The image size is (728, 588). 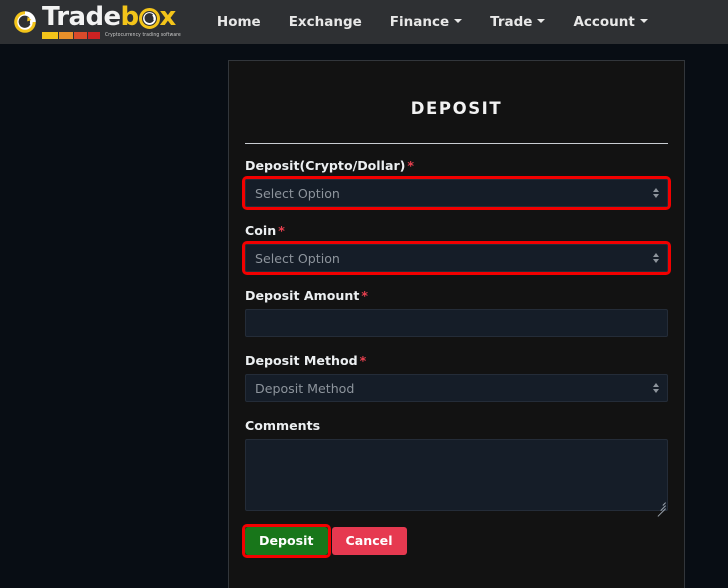 I want to click on nav-item-home-label: Home, so click(x=238, y=22).